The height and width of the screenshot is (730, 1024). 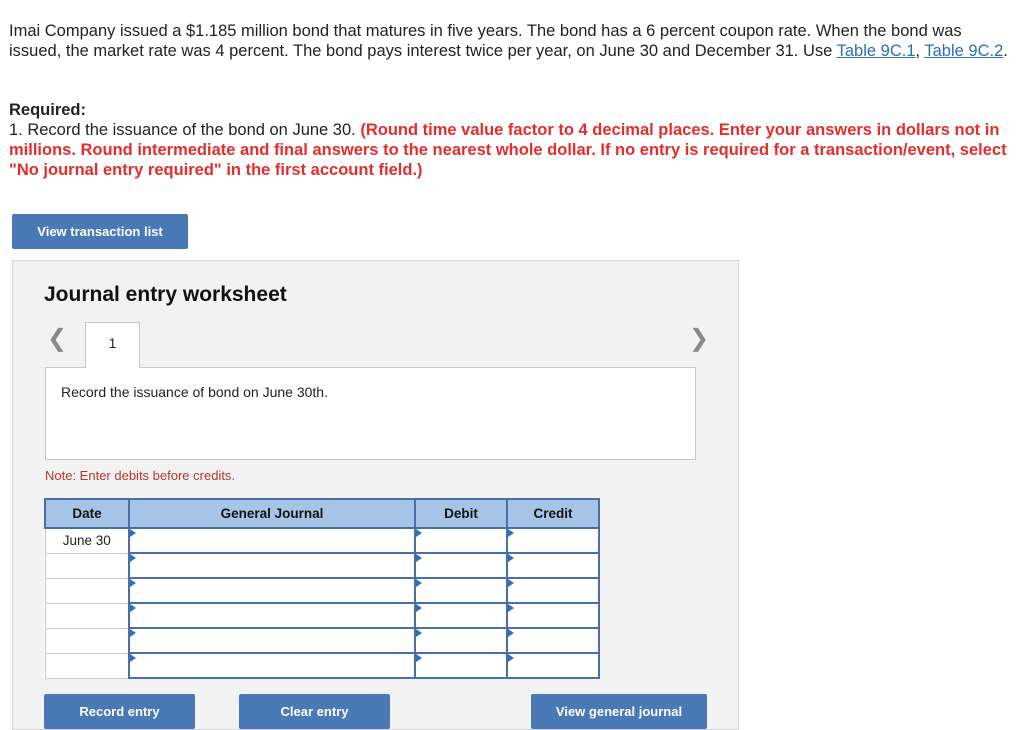 What do you see at coordinates (112, 345) in the screenshot?
I see `tab-1: 1` at bounding box center [112, 345].